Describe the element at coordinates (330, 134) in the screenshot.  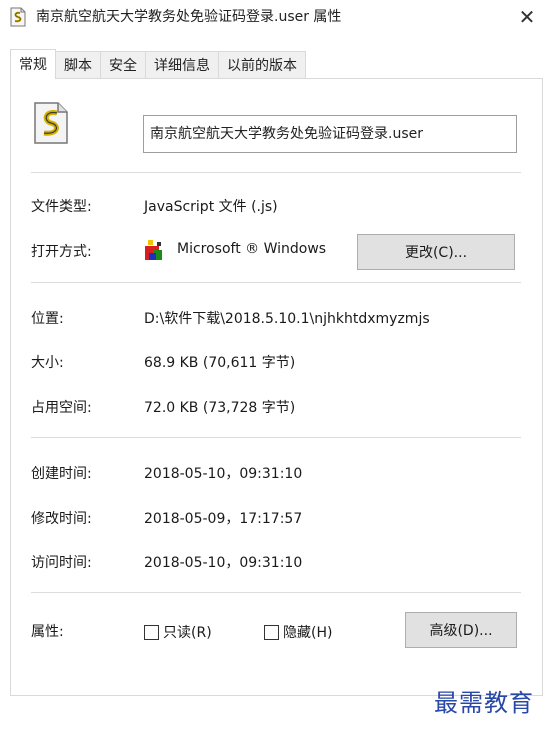
I see `filename-field: 南京航空航天大学教务处免验证码登录.user` at that location.